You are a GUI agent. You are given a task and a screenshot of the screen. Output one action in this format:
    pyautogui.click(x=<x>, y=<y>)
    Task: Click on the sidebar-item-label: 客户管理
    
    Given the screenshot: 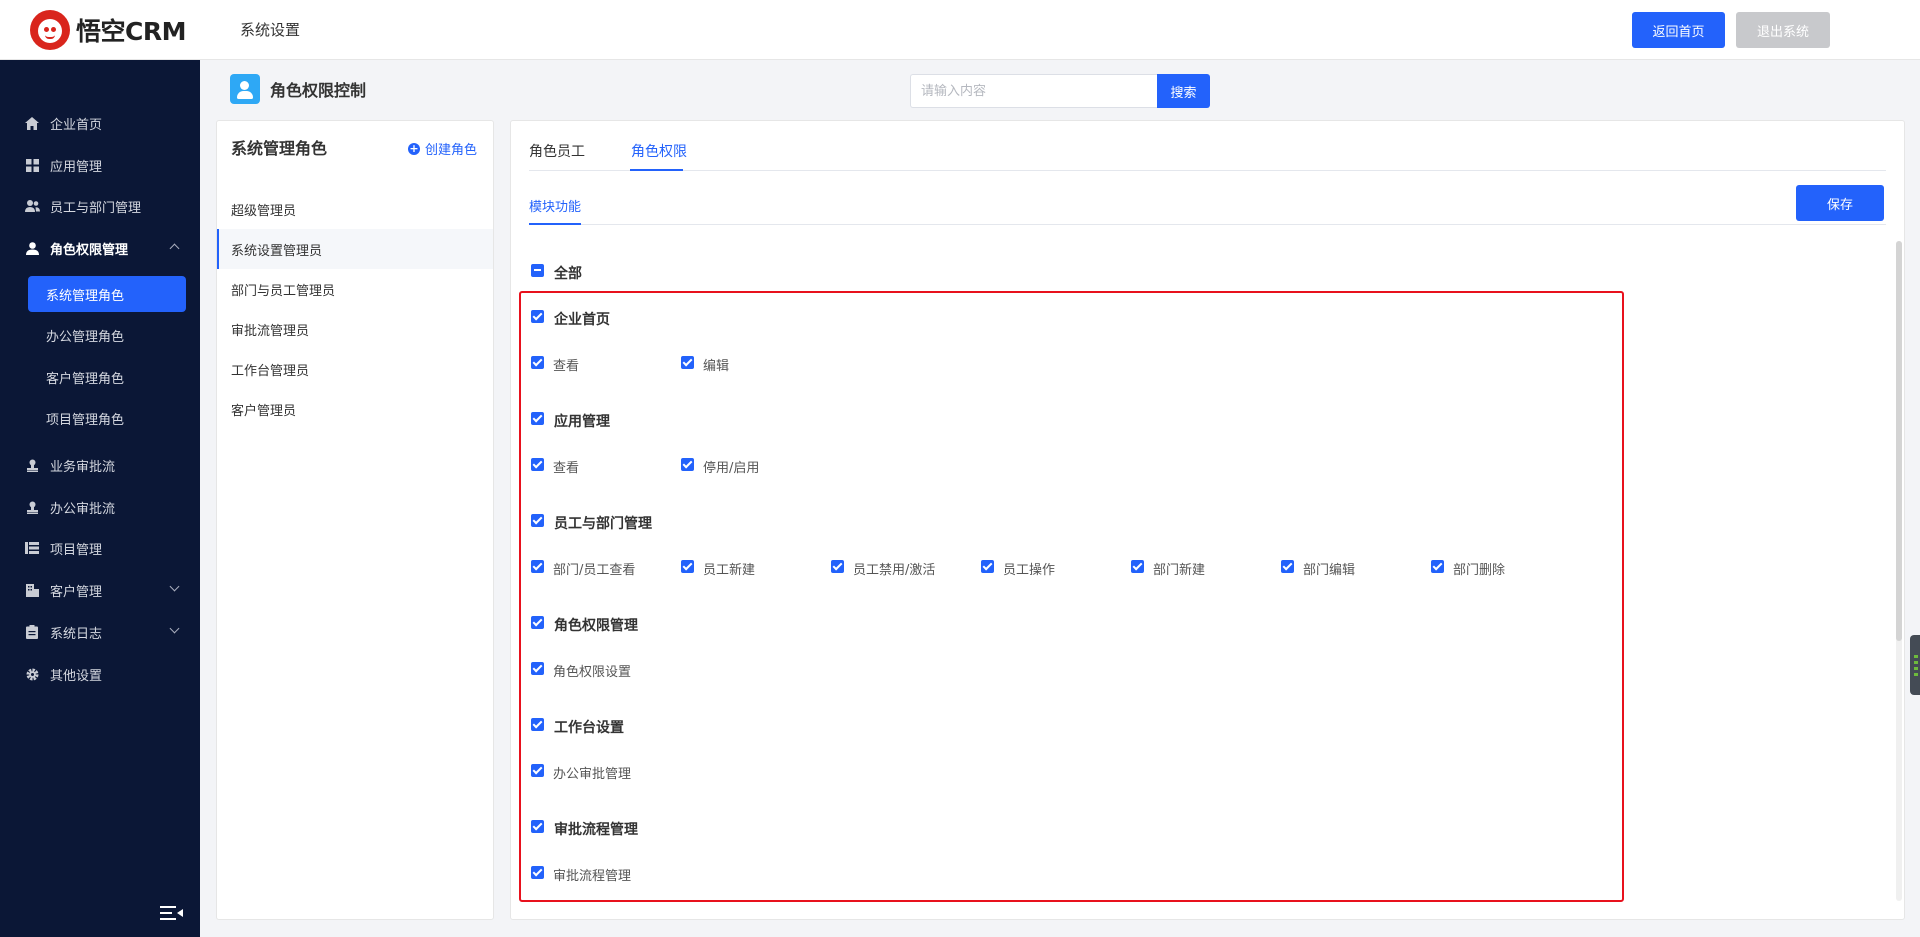 What is the action you would take?
    pyautogui.click(x=76, y=592)
    